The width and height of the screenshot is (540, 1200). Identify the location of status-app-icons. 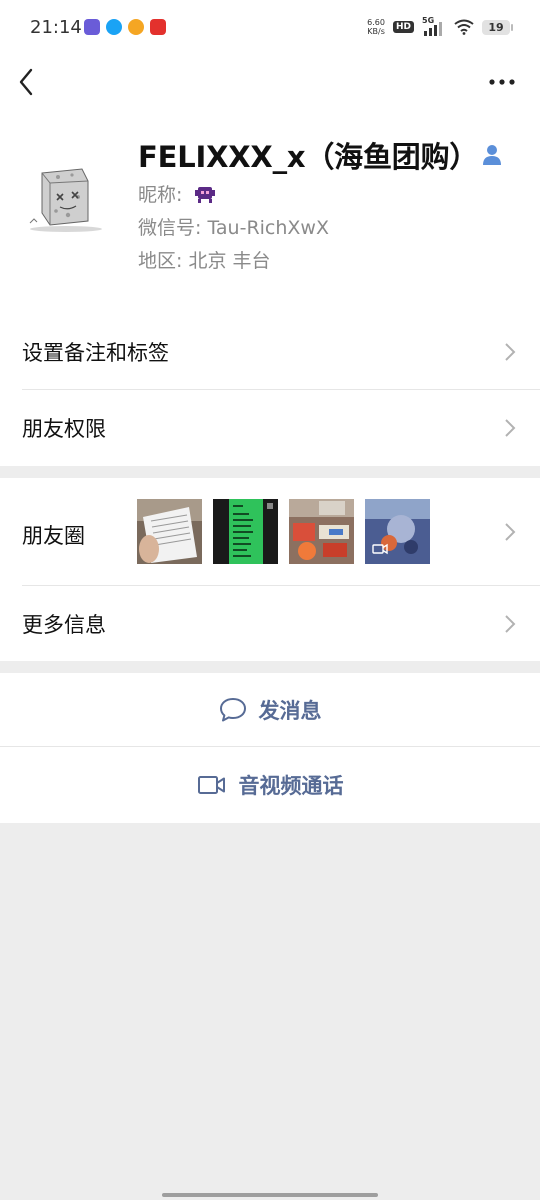
(125, 27).